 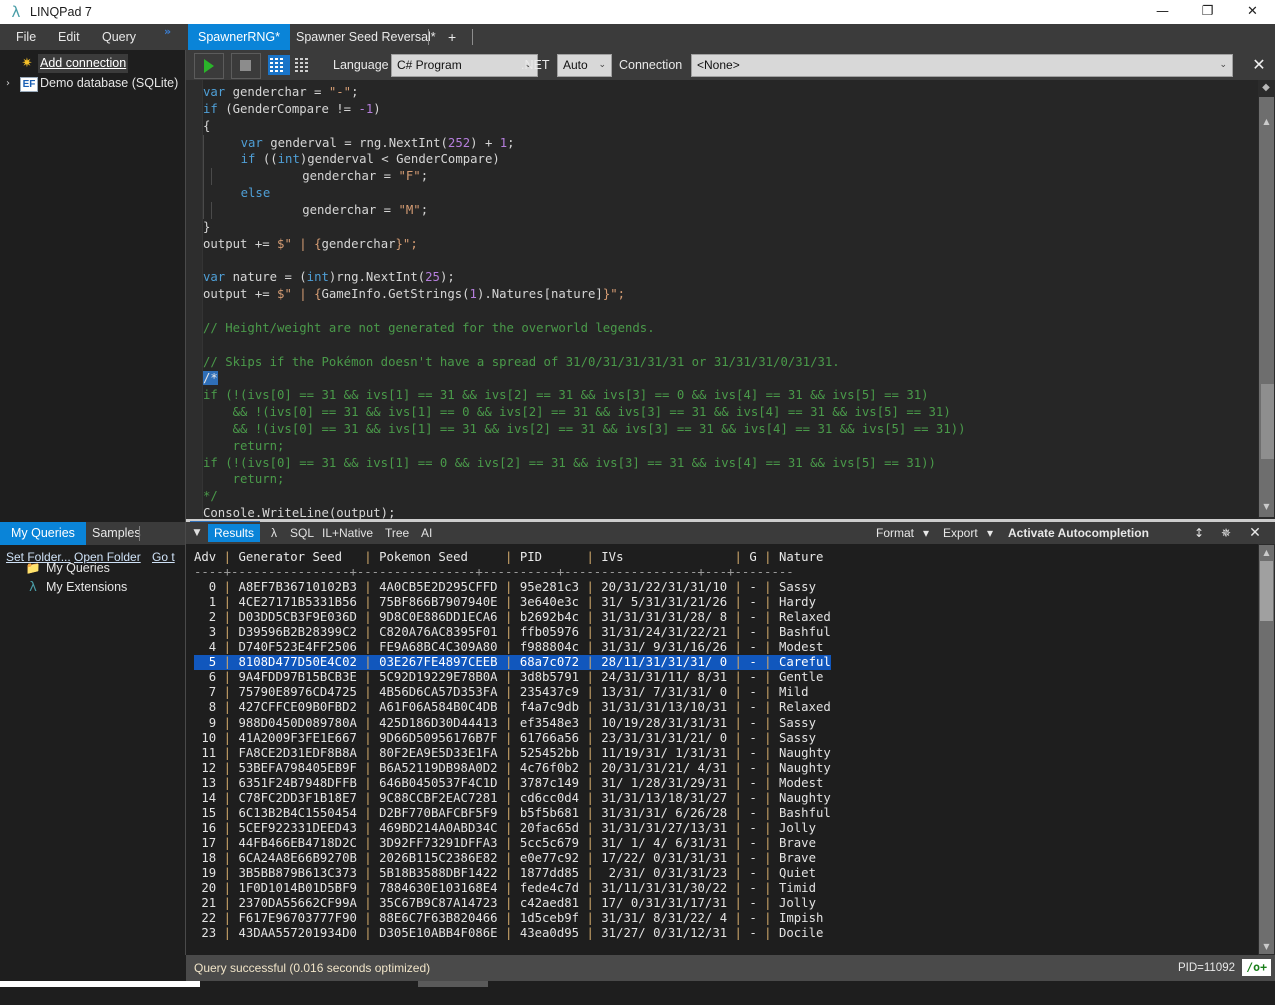 I want to click on status-badge: /o+, so click(x=1256, y=967).